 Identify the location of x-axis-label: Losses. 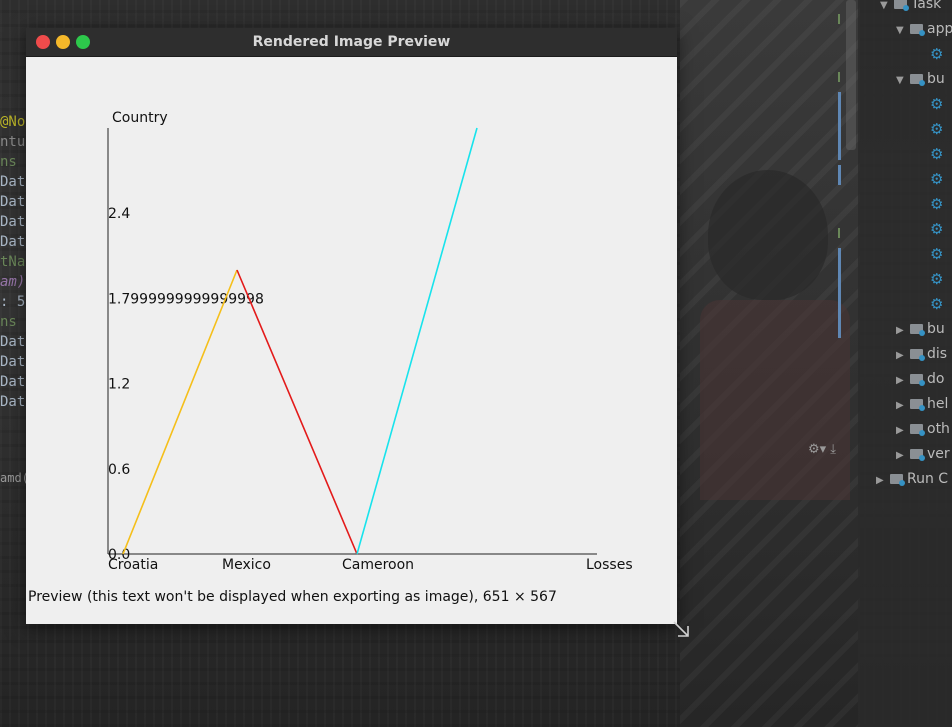
(609, 565).